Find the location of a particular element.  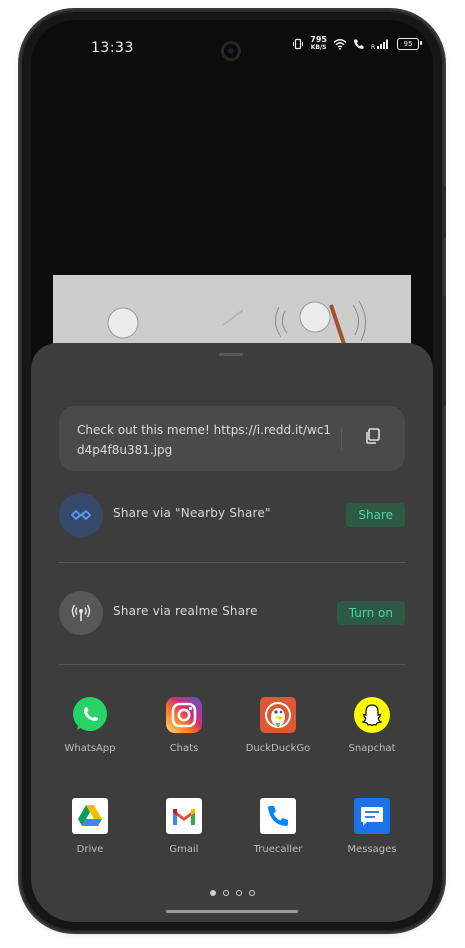

status-time: 13:33 is located at coordinates (112, 48).